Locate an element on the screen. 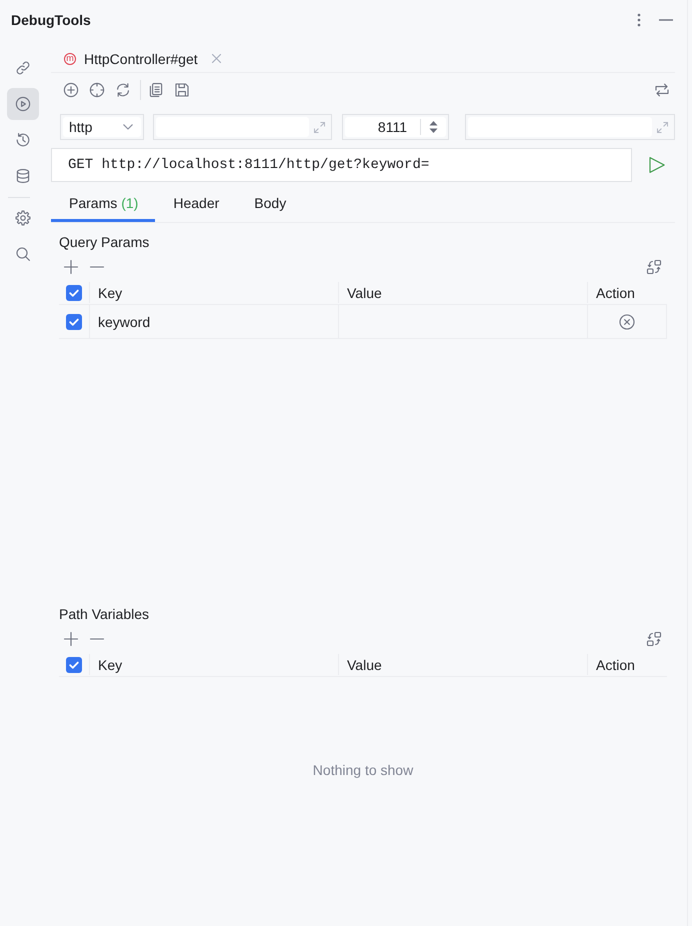 The width and height of the screenshot is (692, 926). panel-title: DebugTools is located at coordinates (51, 20).